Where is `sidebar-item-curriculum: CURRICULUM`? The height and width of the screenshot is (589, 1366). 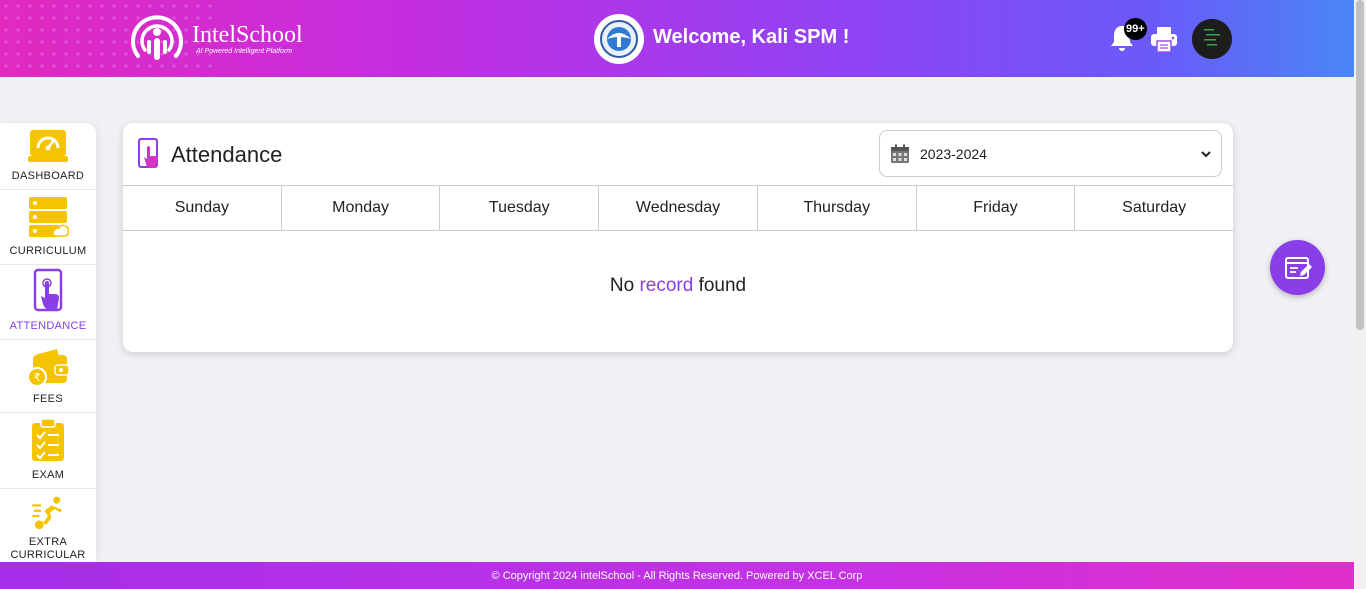 sidebar-item-curriculum: CURRICULUM is located at coordinates (48, 227).